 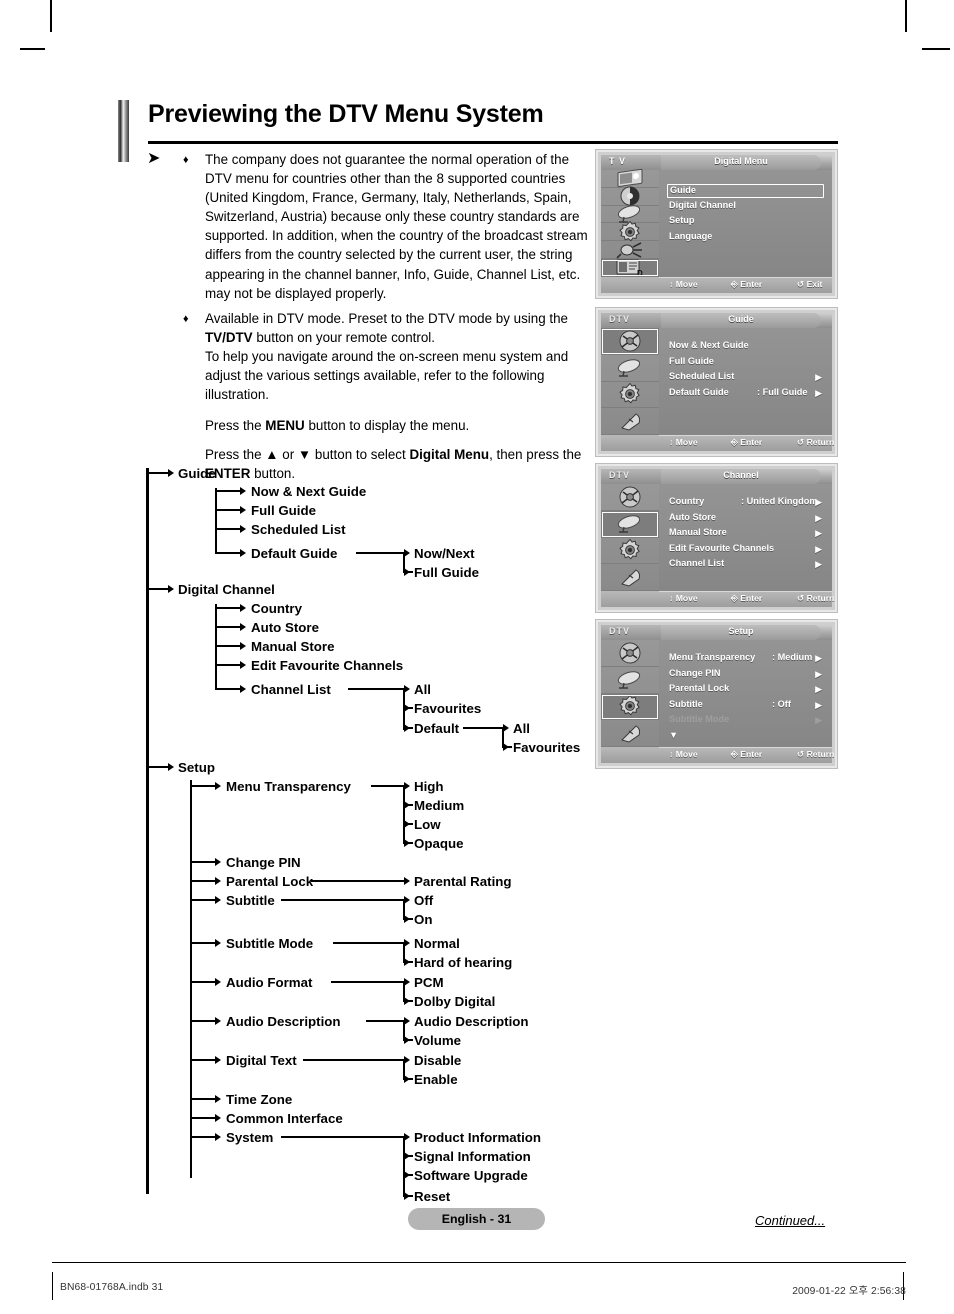 What do you see at coordinates (438, 1060) in the screenshot?
I see `tree-node-disable: Disable` at bounding box center [438, 1060].